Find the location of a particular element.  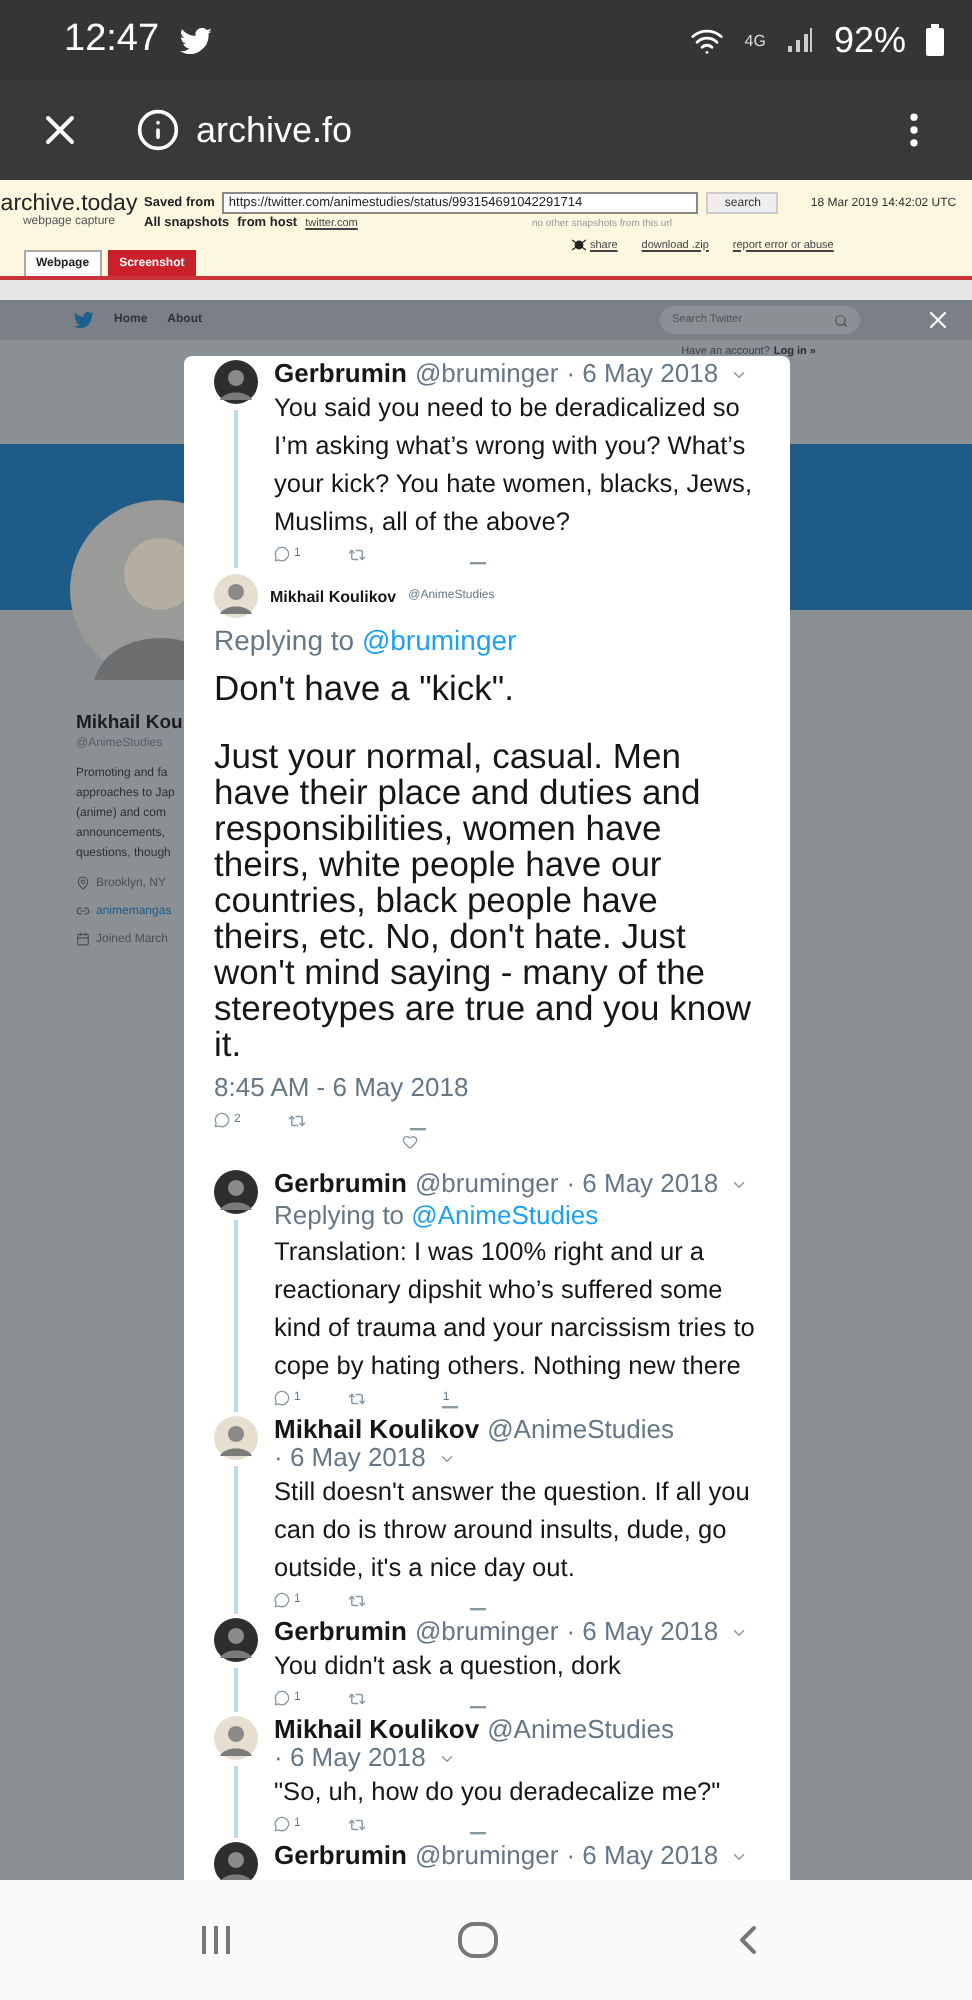

link-icon is located at coordinates (83, 911).